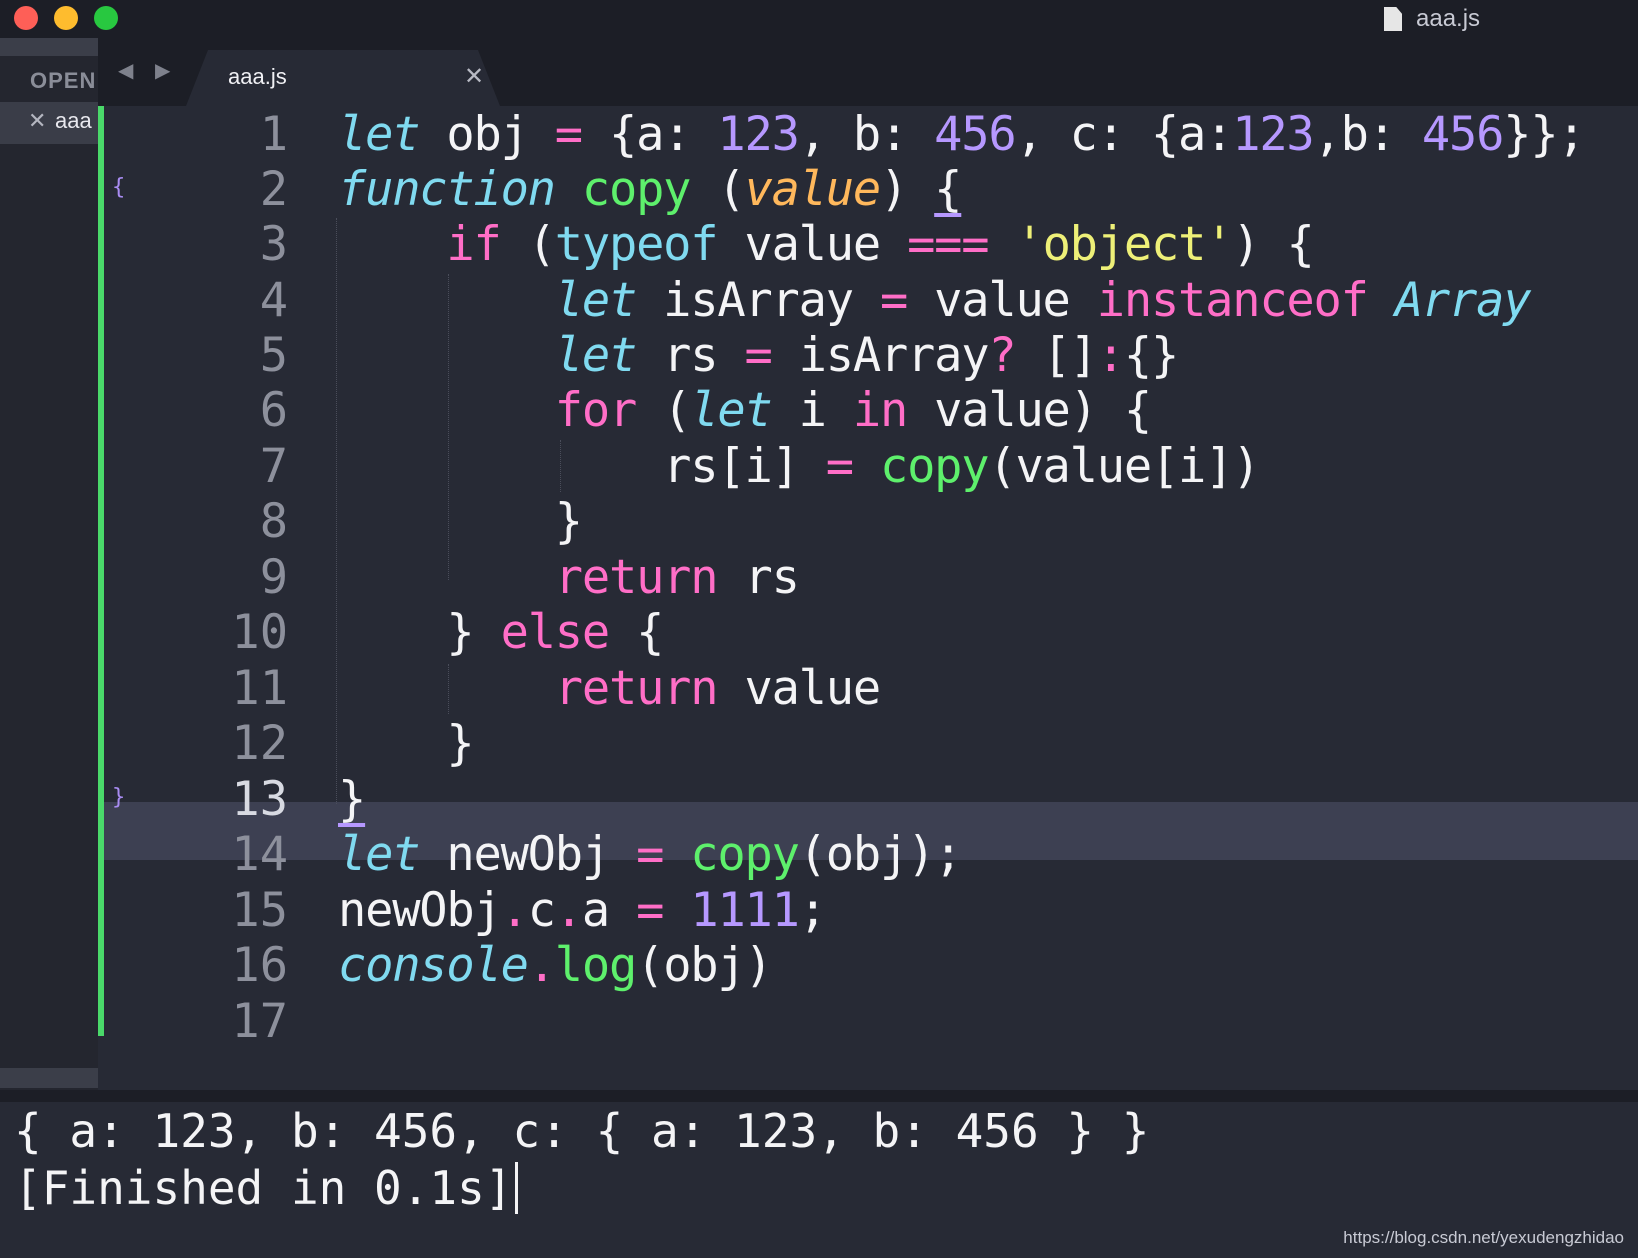 The width and height of the screenshot is (1638, 1258). Describe the element at coordinates (257, 76) in the screenshot. I see `tab-label: aaa.js` at that location.